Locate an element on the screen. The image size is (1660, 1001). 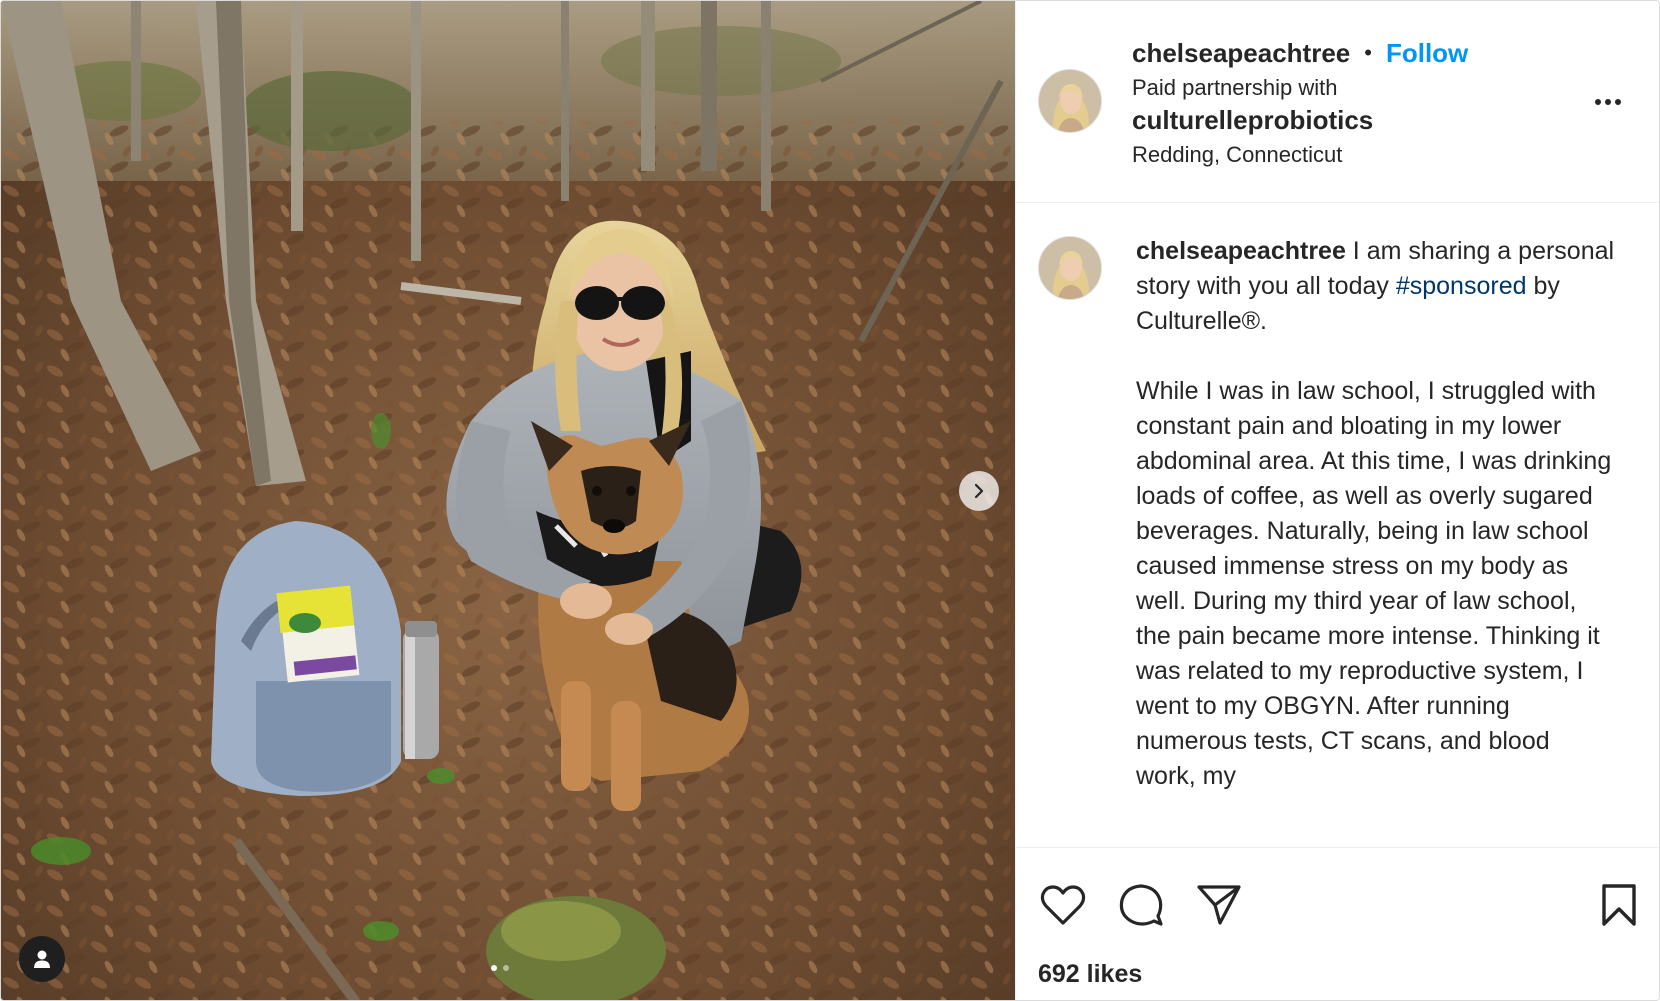
bookmark-icon is located at coordinates (1619, 905).